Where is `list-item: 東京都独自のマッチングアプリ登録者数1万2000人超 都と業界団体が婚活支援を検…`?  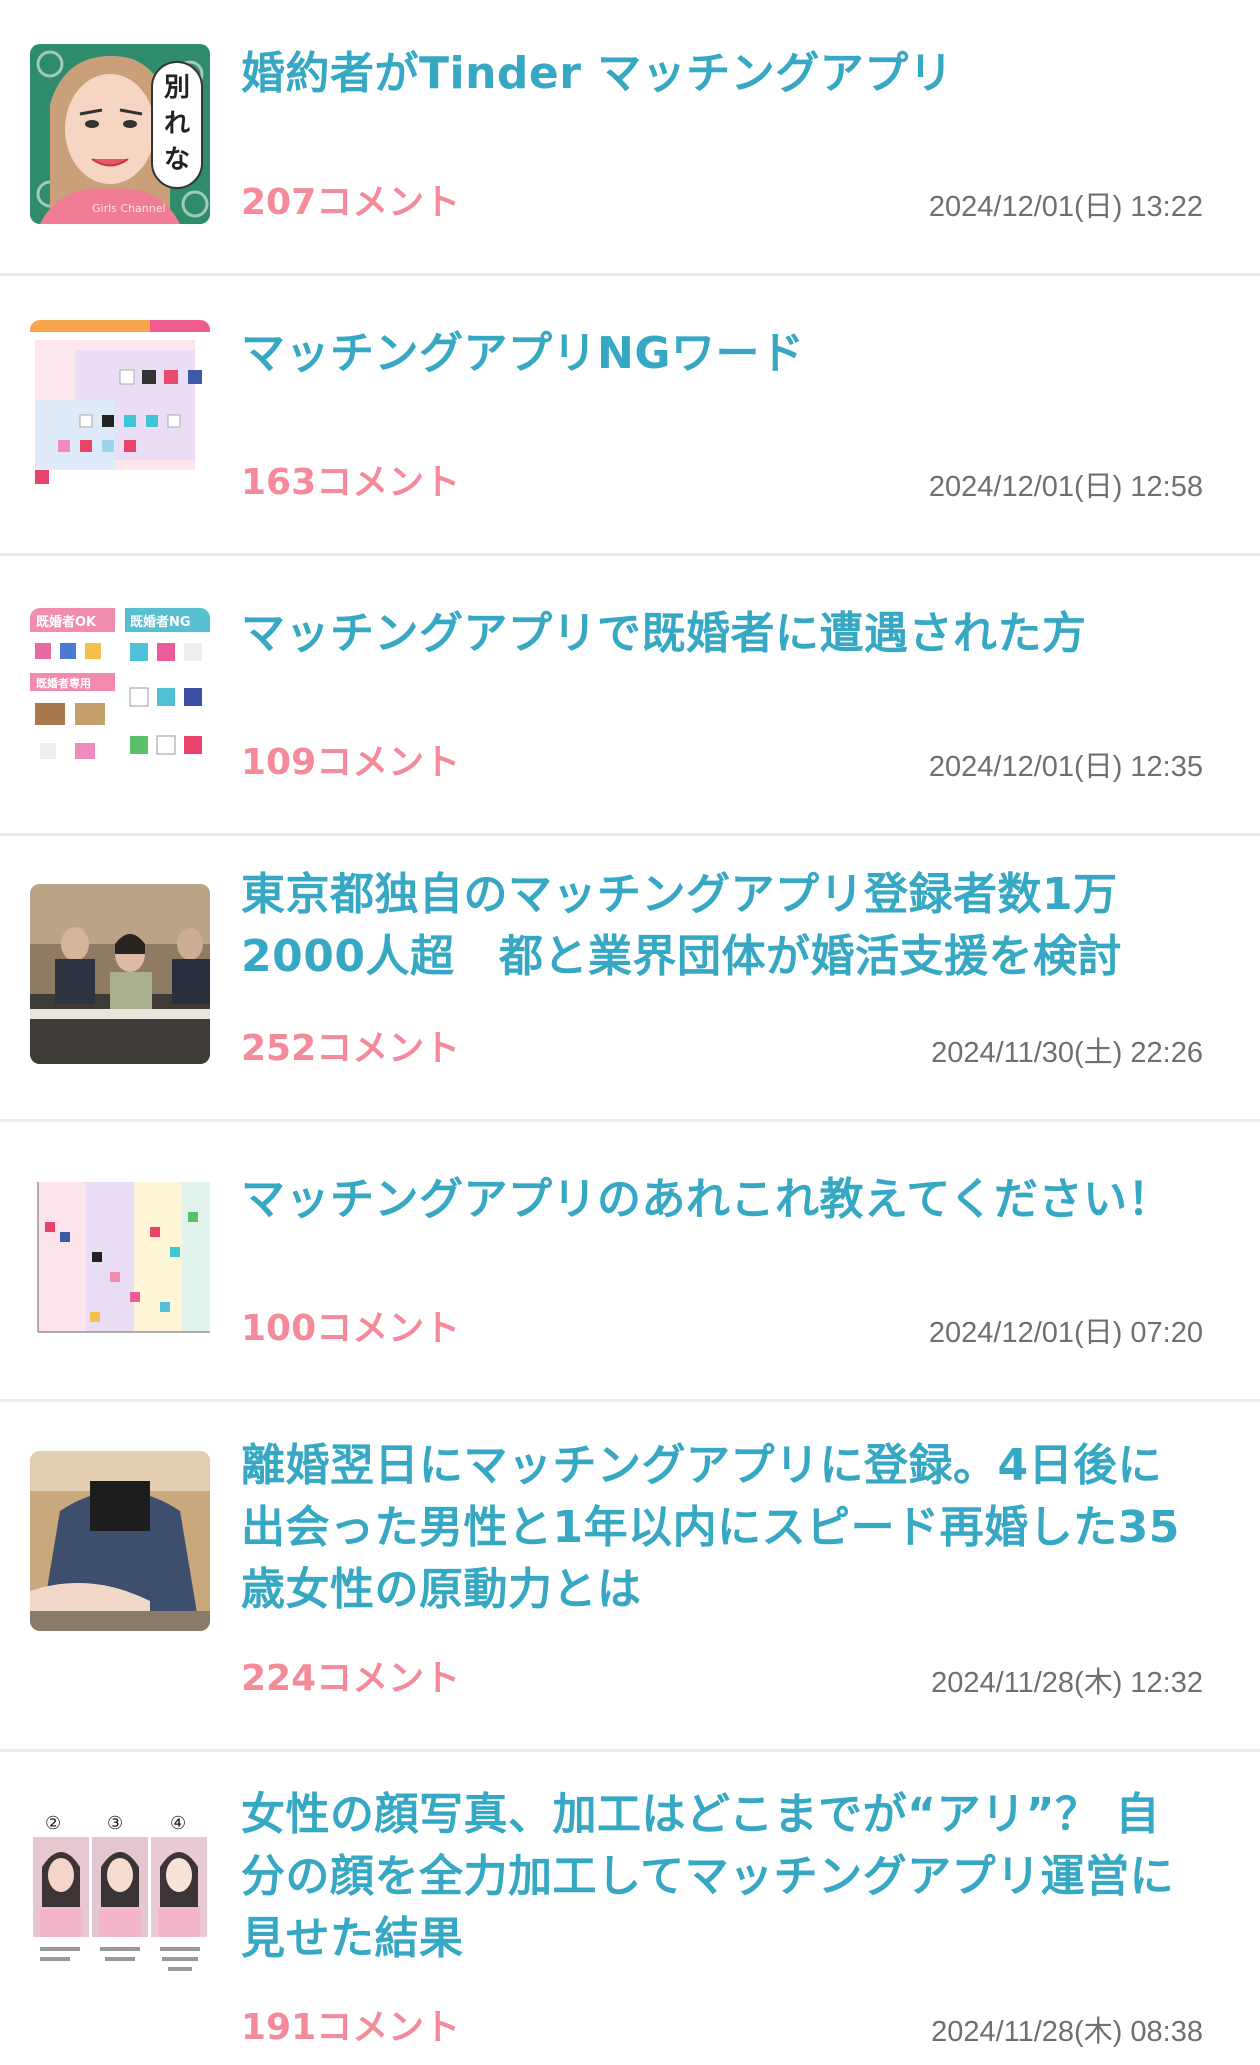
list-item: 東京都独自のマッチングアプリ登録者数1万2000人超 都と業界団体が婚活支援を検… is located at coordinates (630, 979).